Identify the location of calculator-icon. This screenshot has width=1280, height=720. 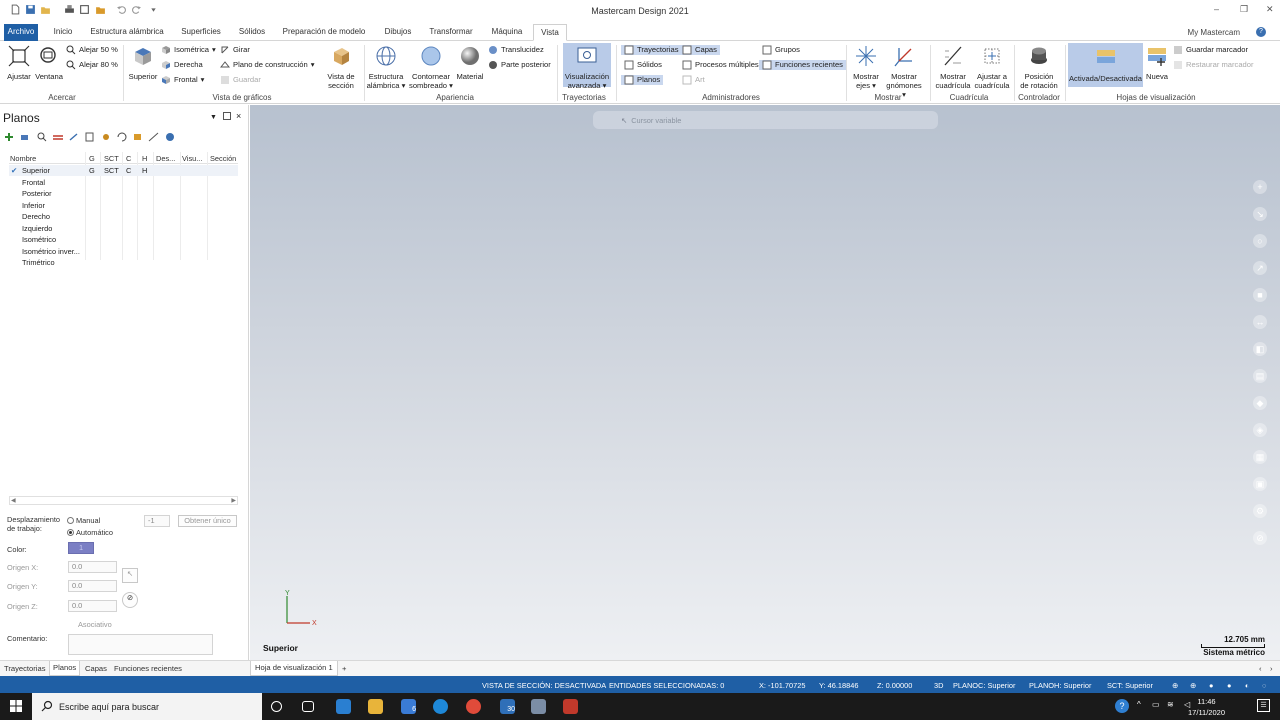
(90, 137).